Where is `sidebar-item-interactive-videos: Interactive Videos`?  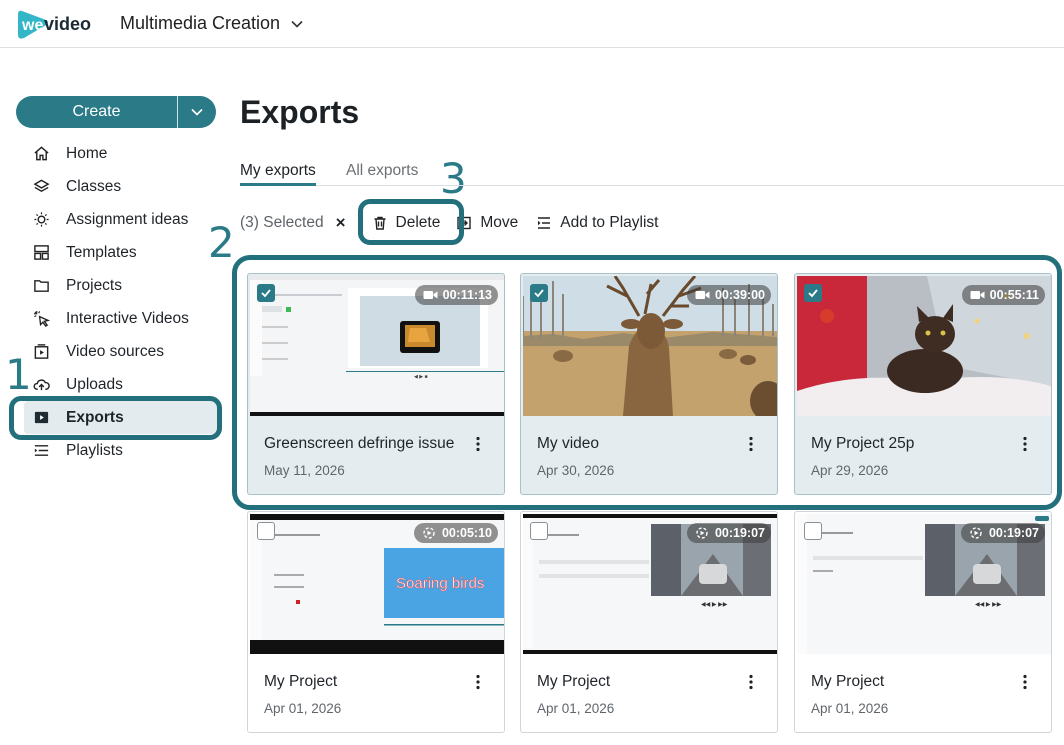 sidebar-item-interactive-videos: Interactive Videos is located at coordinates (121, 318).